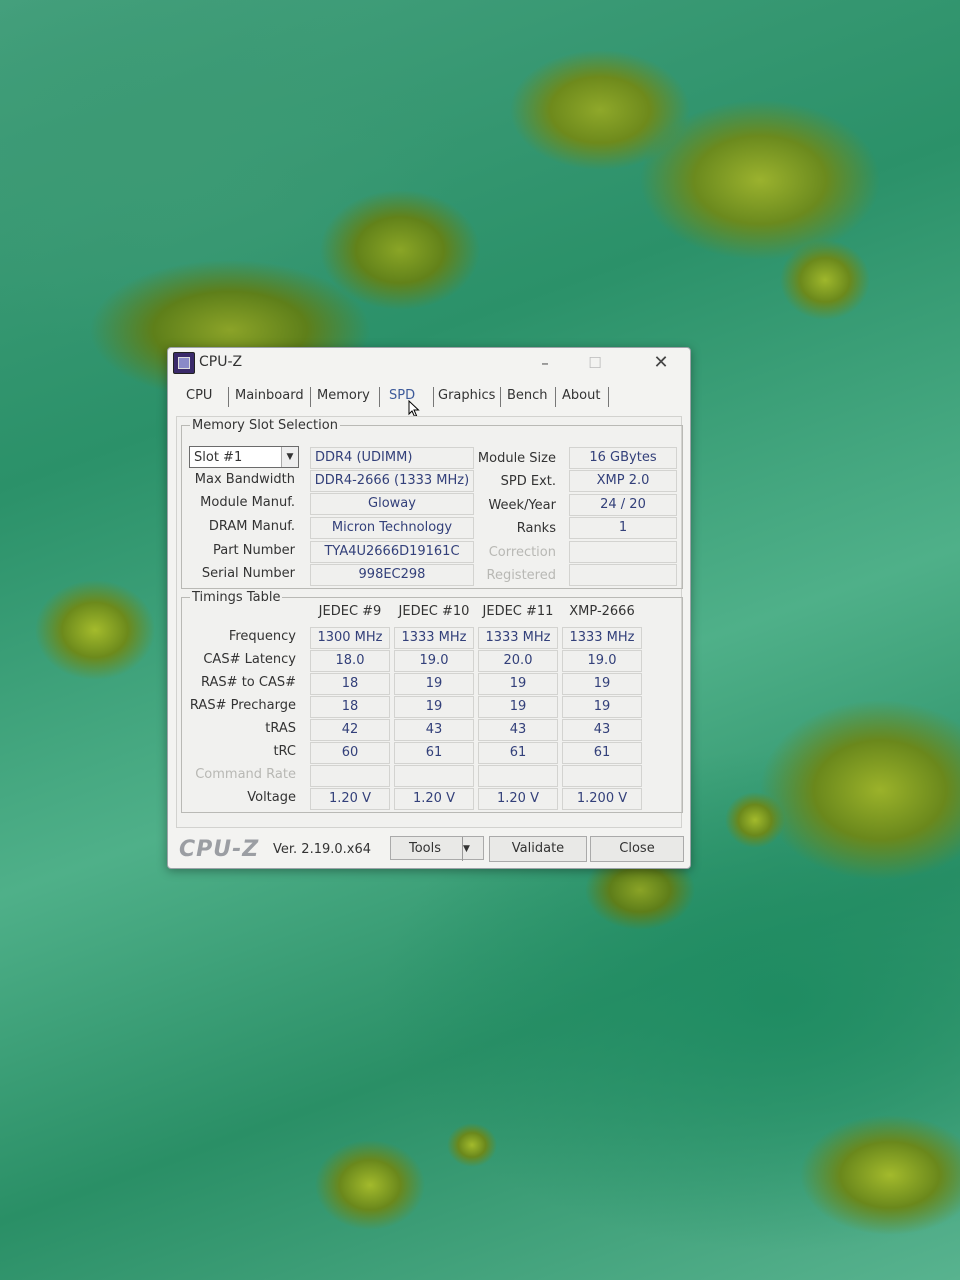 The width and height of the screenshot is (960, 1280). Describe the element at coordinates (244, 479) in the screenshot. I see `max-bandwidth-label: Max Bandwidth` at that location.